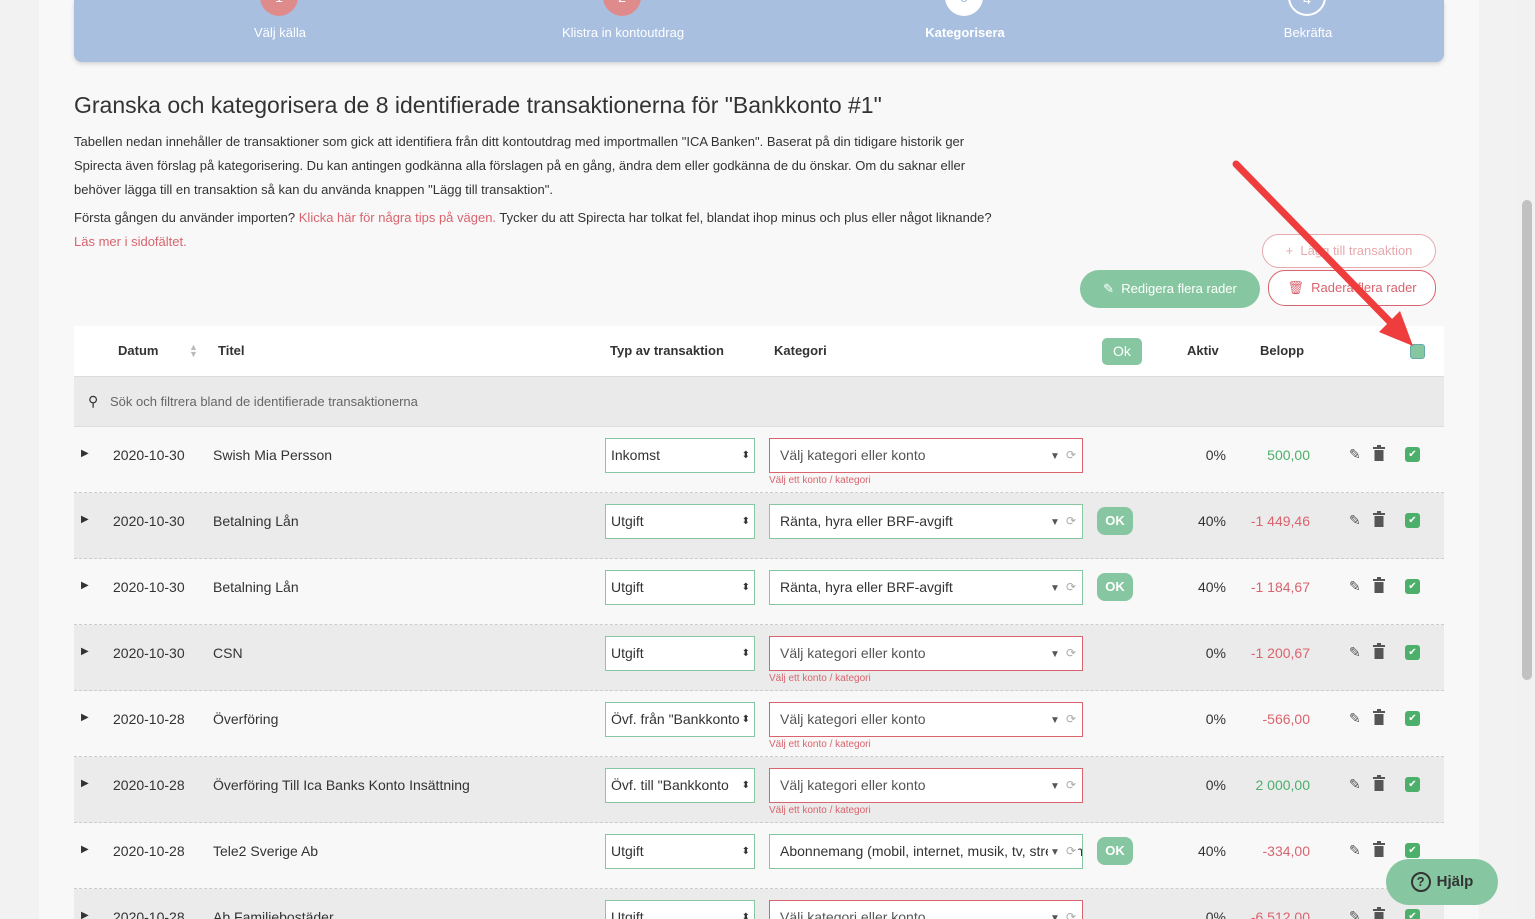  What do you see at coordinates (680, 785) in the screenshot?
I see `type-select: Övf. till "Bankkonto ⬍` at bounding box center [680, 785].